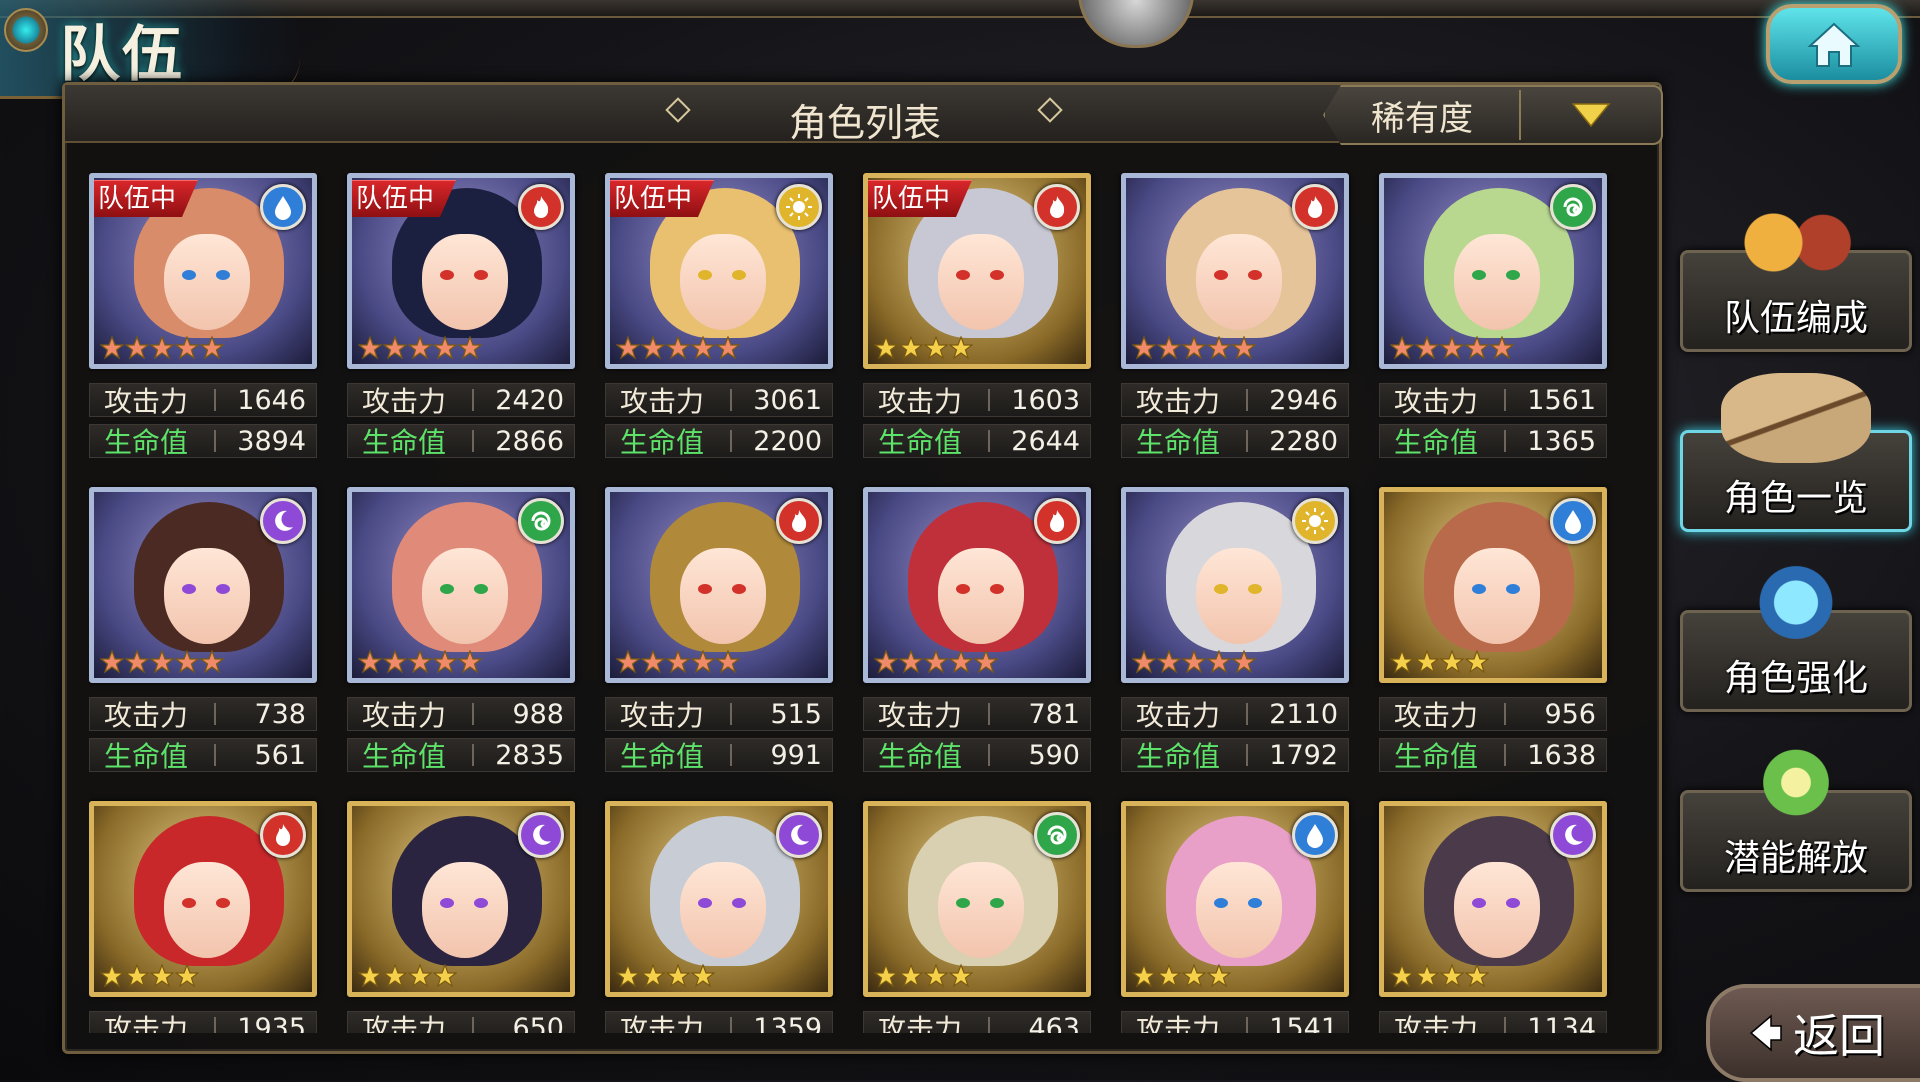  I want to click on page-title: 队伍, so click(122, 55).